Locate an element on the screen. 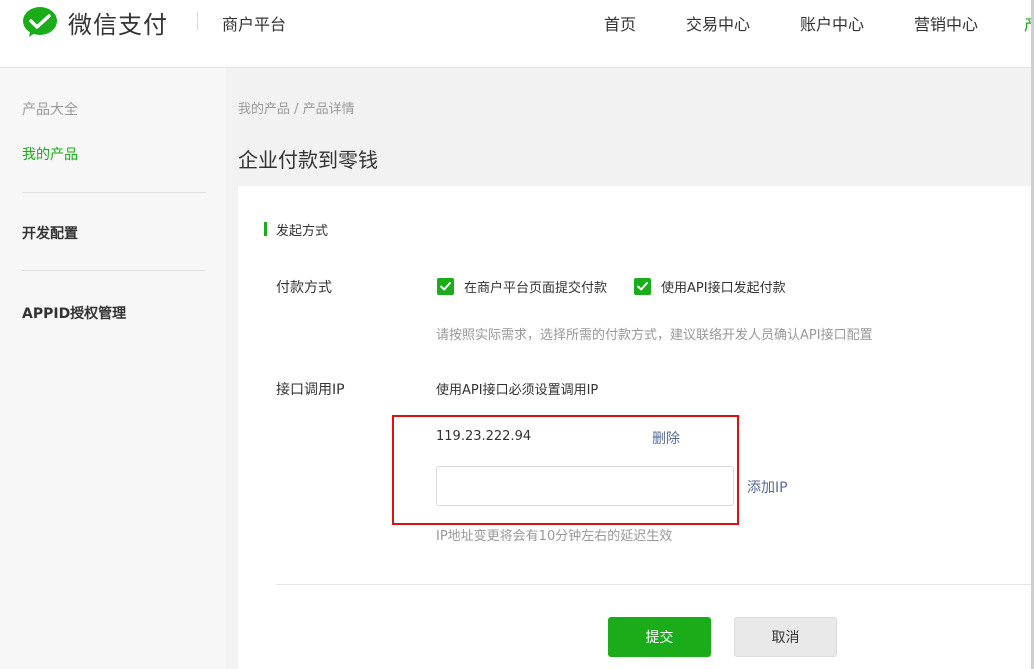 The width and height of the screenshot is (1034, 669). sidebar-item-appid-auth: APPID授权管理 is located at coordinates (74, 313).